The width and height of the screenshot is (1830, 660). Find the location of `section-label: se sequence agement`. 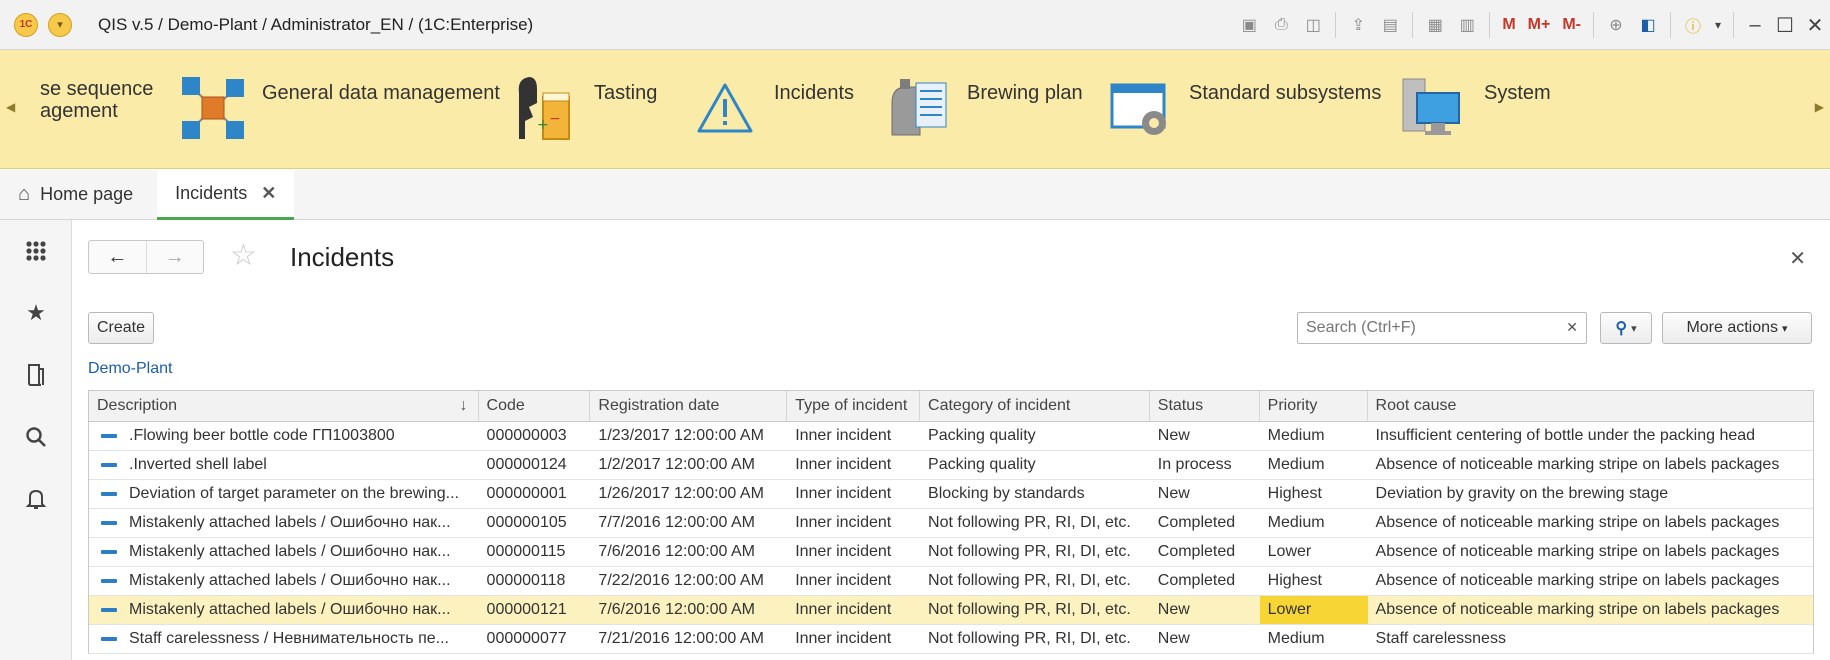

section-label: se sequence agement is located at coordinates (97, 100).